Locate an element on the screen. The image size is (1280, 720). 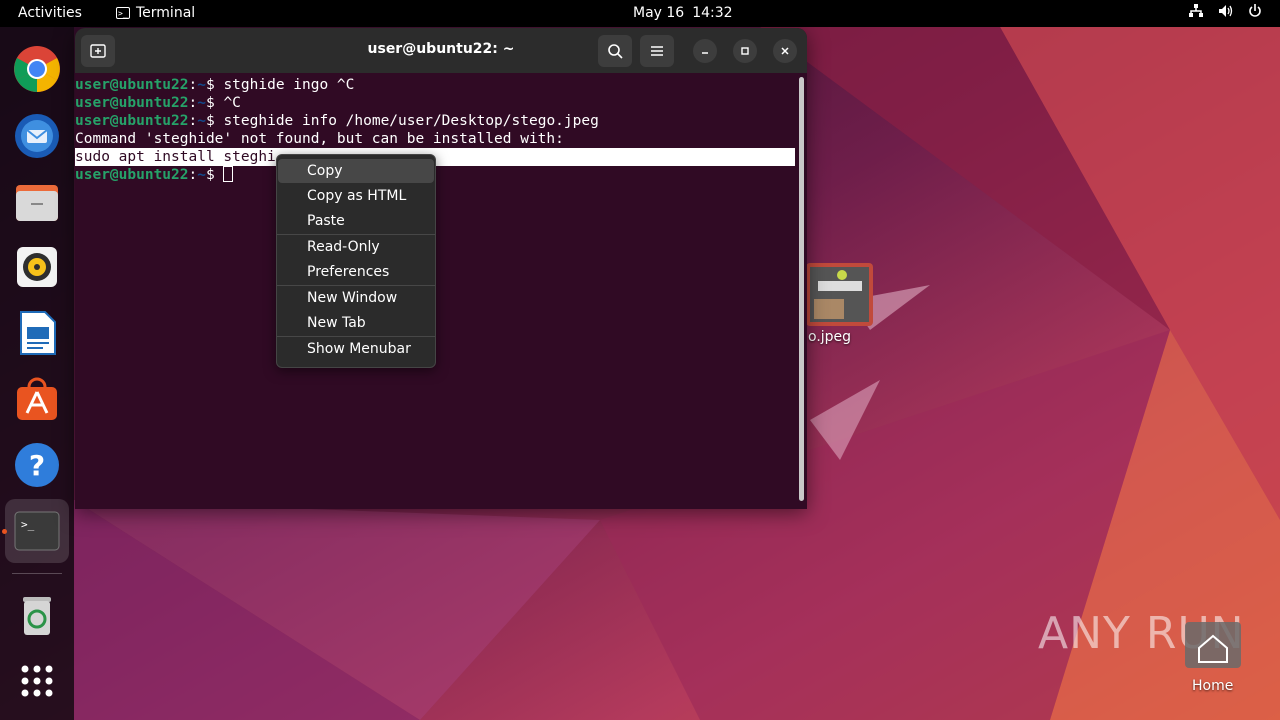
hamburger-icon is located at coordinates (657, 51).